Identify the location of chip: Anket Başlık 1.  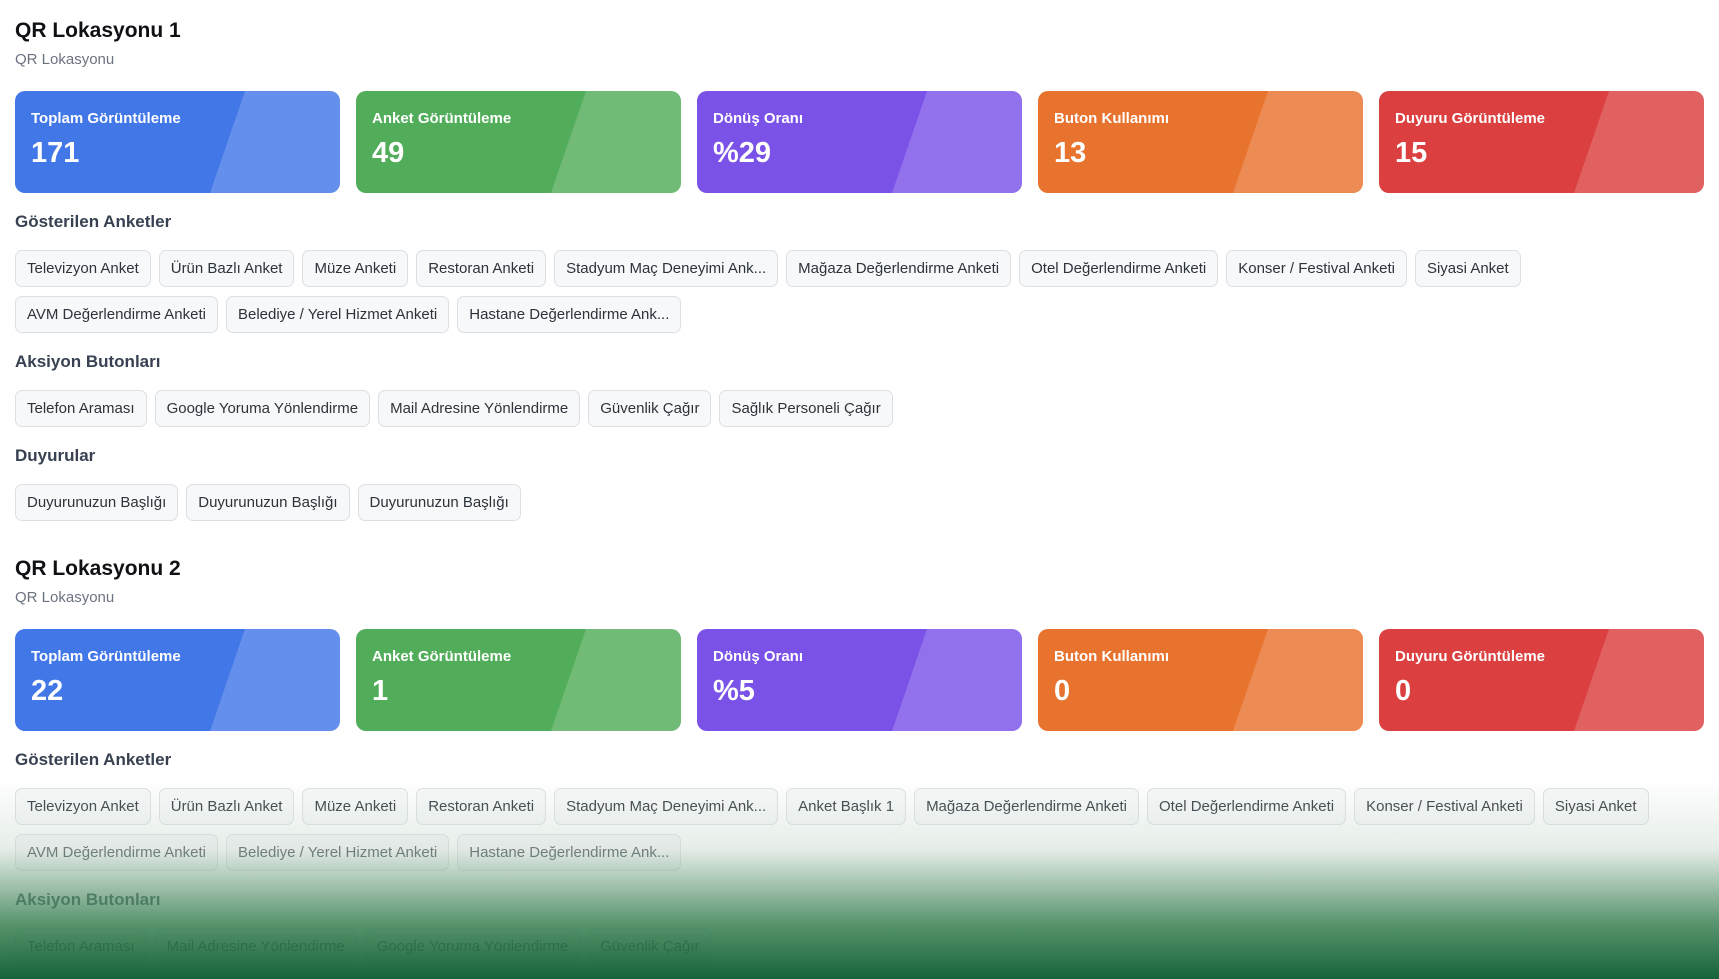
(846, 806).